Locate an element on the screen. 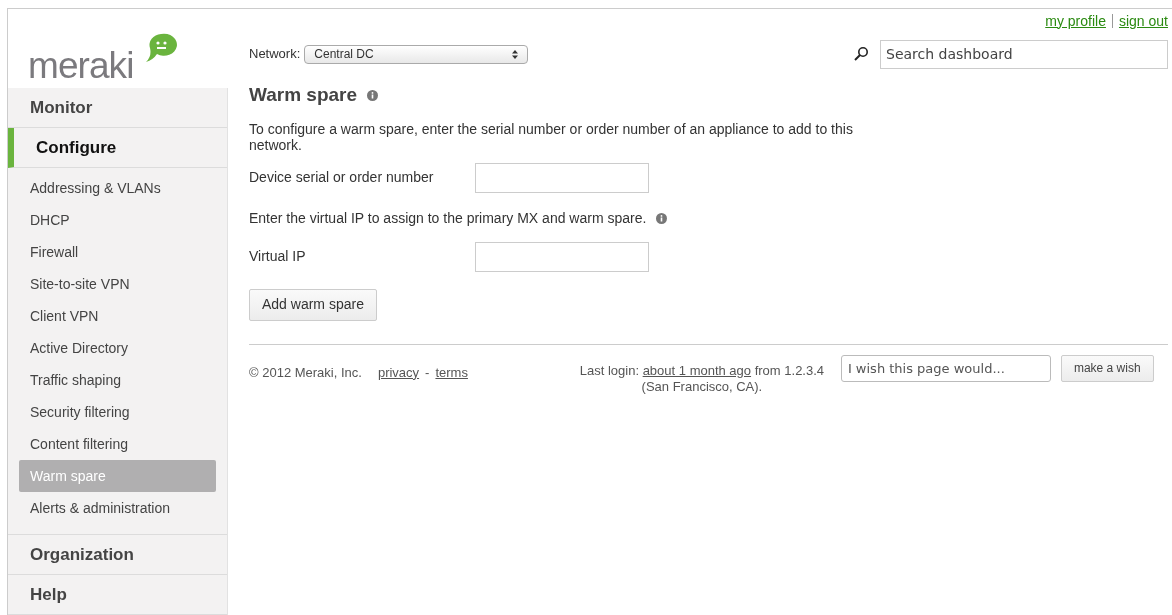  sidebar-item: Firewall is located at coordinates (117, 252).